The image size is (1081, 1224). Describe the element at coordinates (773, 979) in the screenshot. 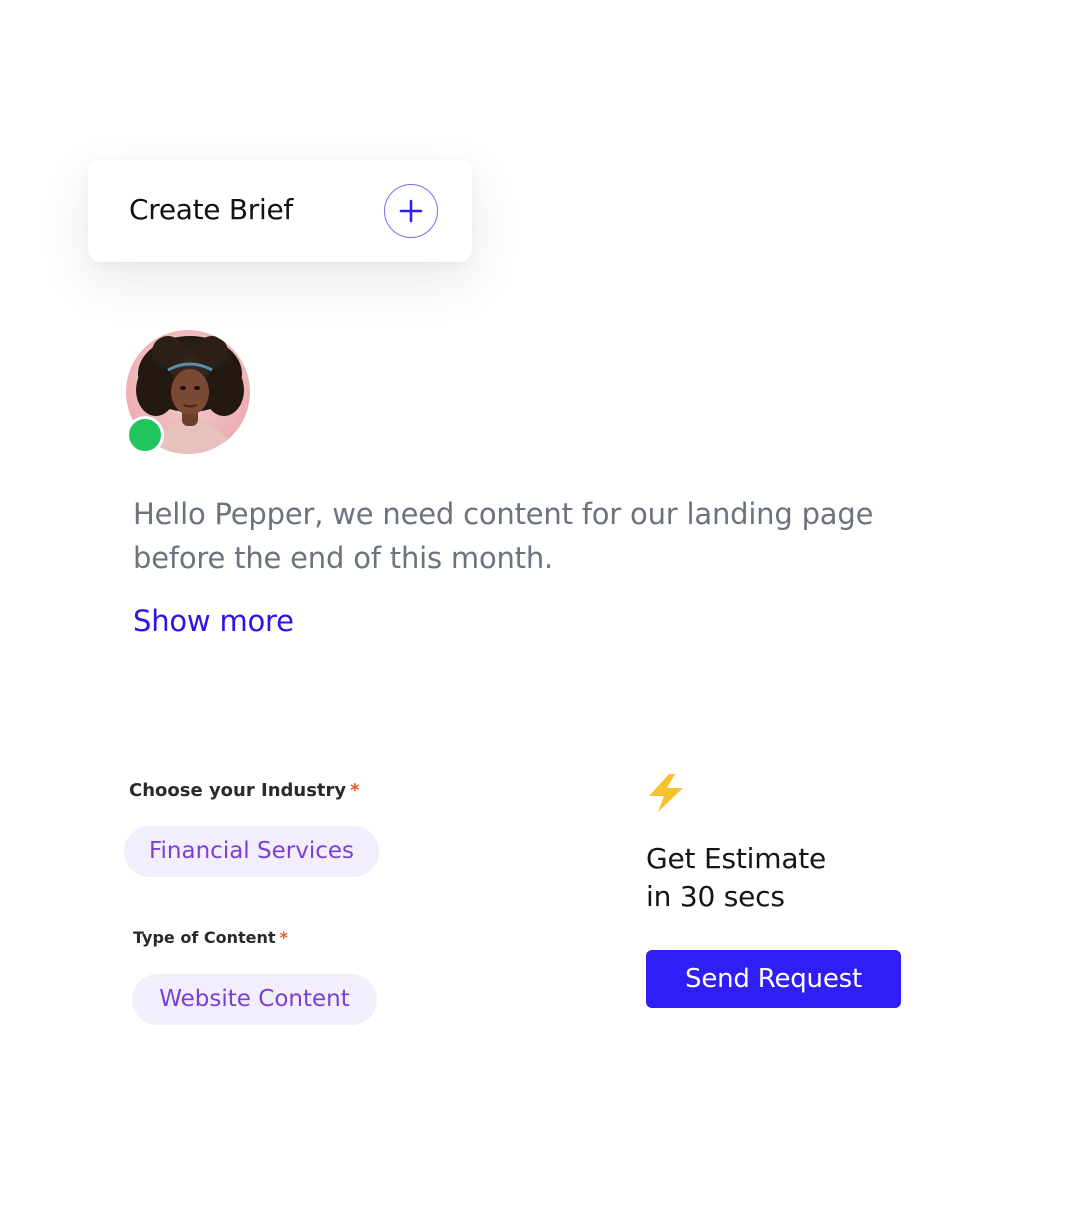

I see `send-request-button: Send Request` at that location.